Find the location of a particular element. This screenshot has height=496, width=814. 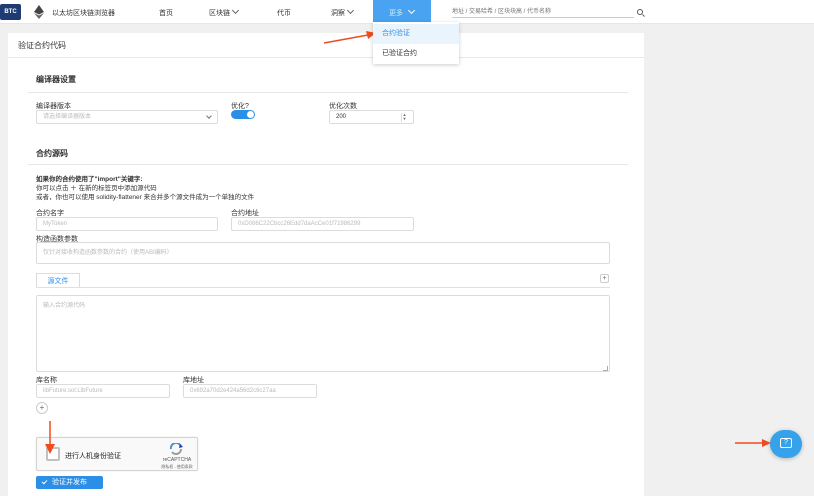

toggle-knob is located at coordinates (250, 114).